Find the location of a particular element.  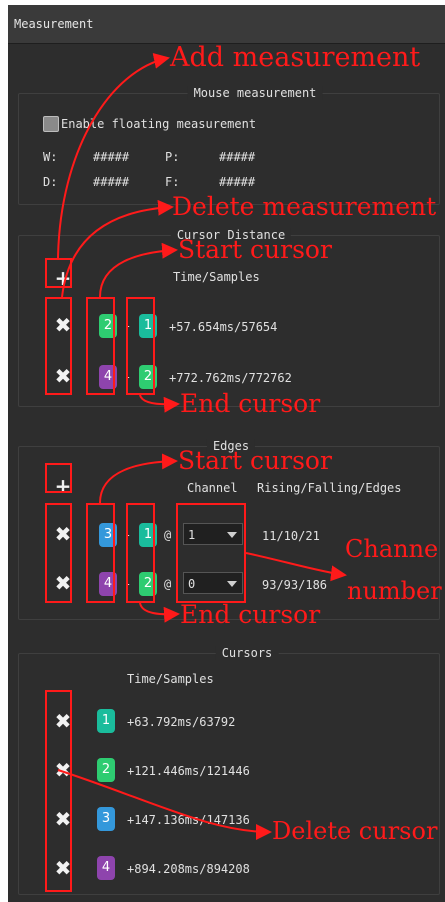

annotation-channel-line1: Channe is located at coordinates (392, 549).